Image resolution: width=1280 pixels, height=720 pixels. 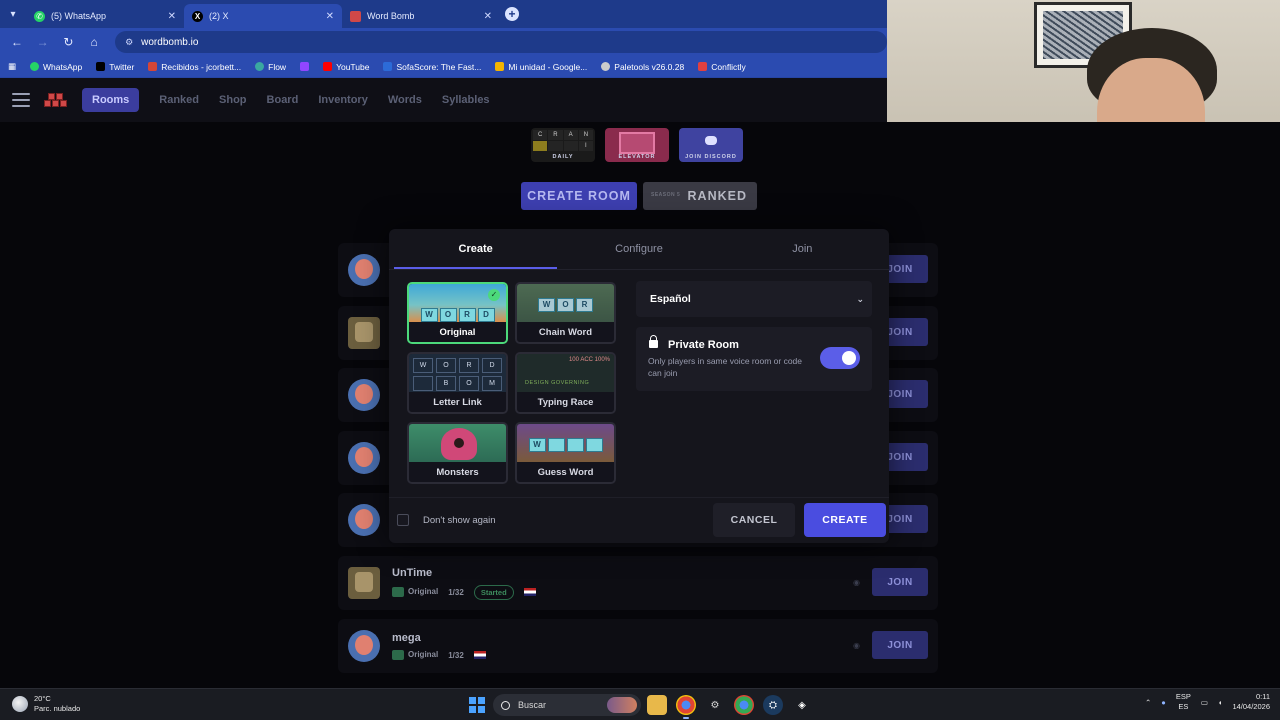 What do you see at coordinates (563, 145) in the screenshot?
I see `promo-daily: C R A N I DAILY` at bounding box center [563, 145].